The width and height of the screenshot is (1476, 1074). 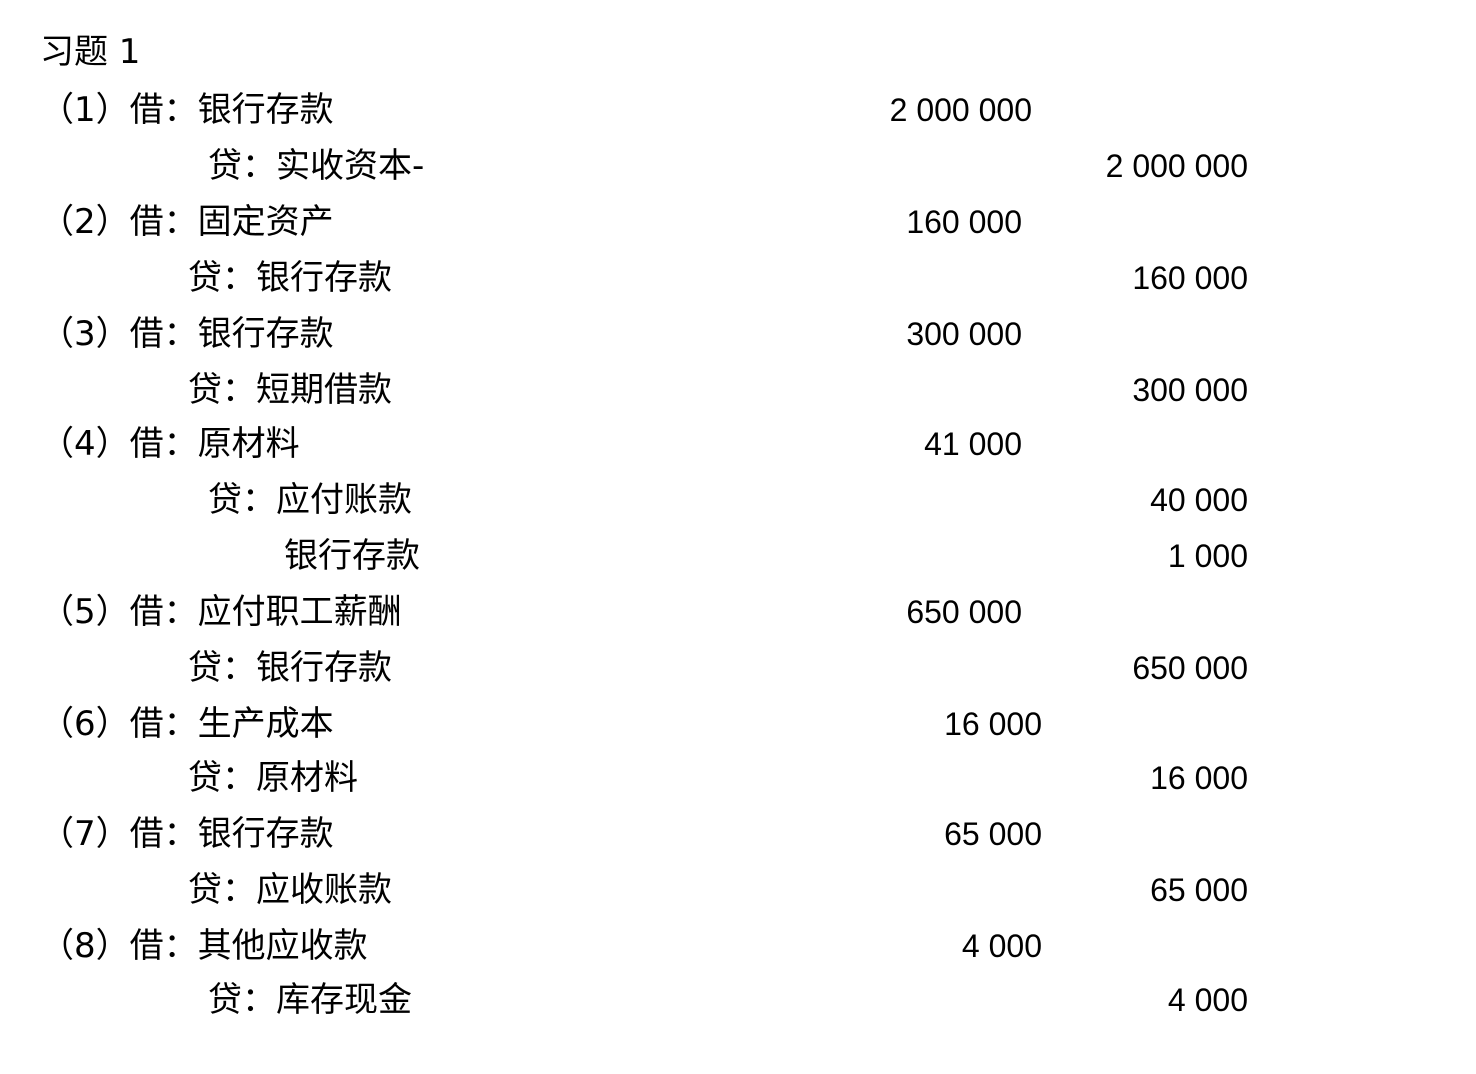 What do you see at coordinates (316, 166) in the screenshot?
I see `credit-account-label: 贷：实收资本-` at bounding box center [316, 166].